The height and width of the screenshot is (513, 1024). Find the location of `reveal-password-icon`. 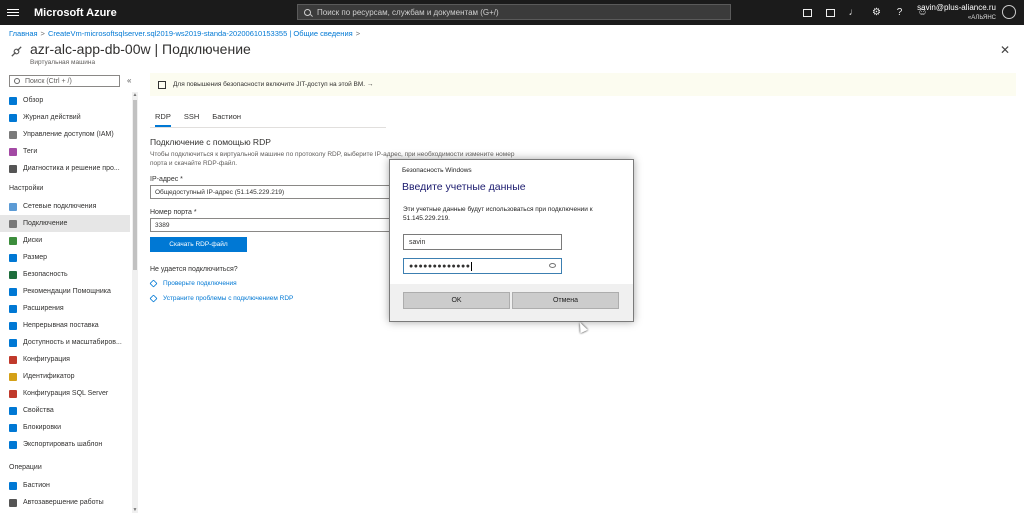

reveal-password-icon is located at coordinates (552, 265).